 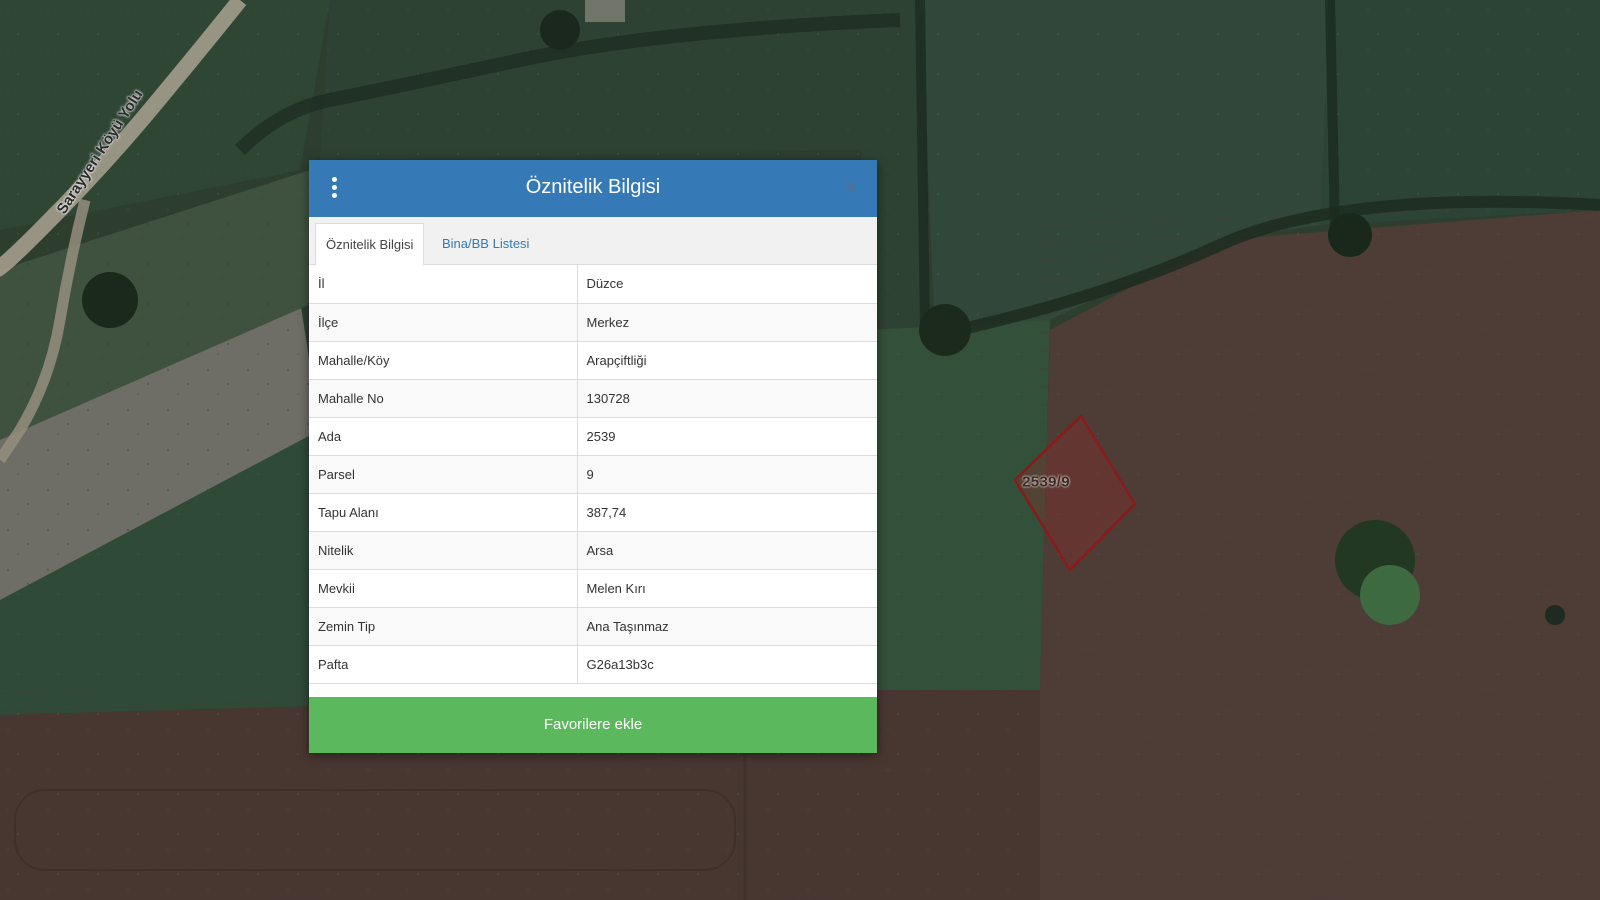 I want to click on table-row: Tapu Alanı 387,74, so click(x=593, y=512).